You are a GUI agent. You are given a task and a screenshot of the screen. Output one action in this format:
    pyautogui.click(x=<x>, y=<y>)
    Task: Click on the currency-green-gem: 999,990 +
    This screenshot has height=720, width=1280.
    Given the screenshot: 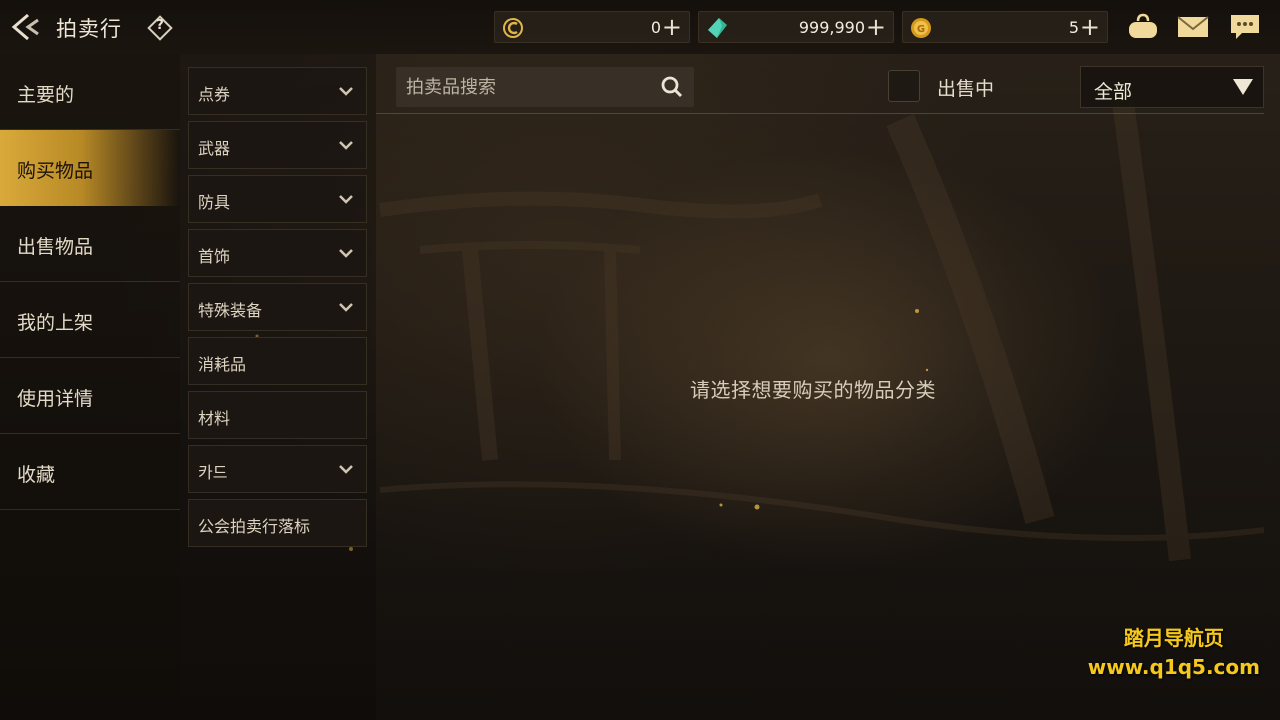 What is the action you would take?
    pyautogui.click(x=796, y=27)
    